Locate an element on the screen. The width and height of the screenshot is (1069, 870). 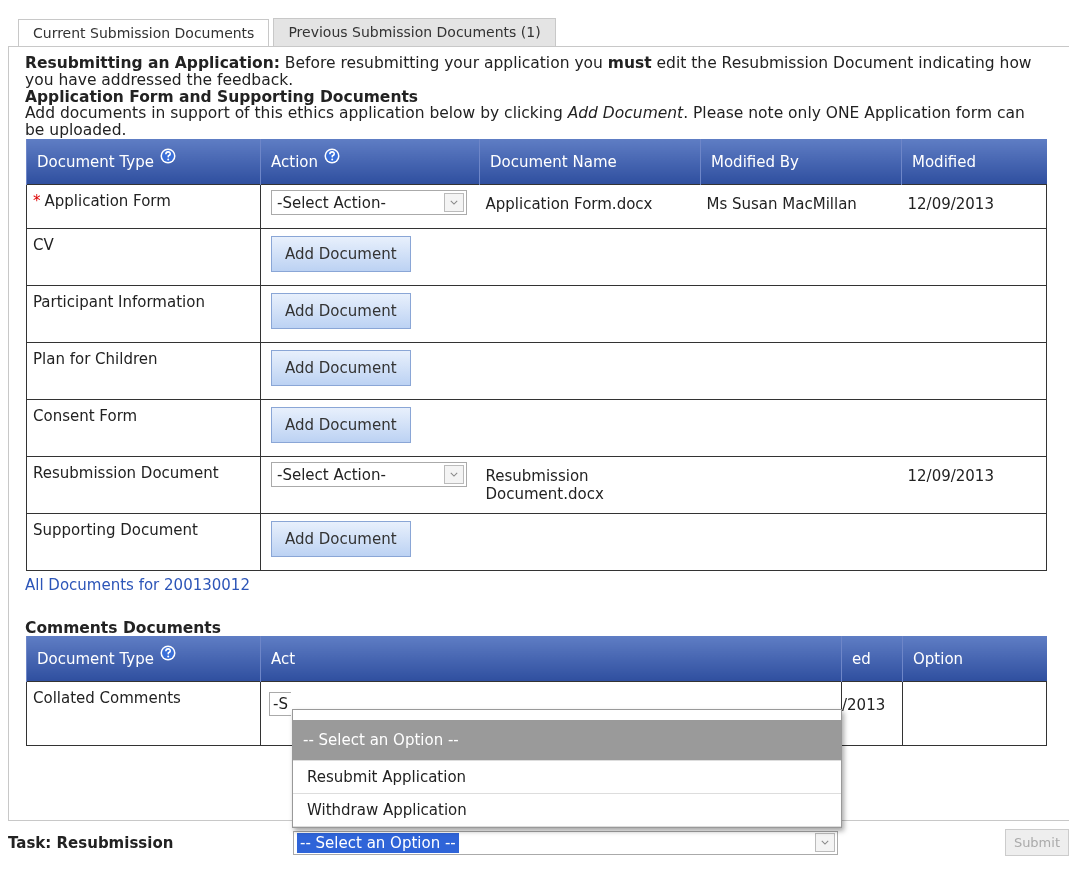
table-cell: Ms Susan MacMillan is located at coordinates (801, 206).